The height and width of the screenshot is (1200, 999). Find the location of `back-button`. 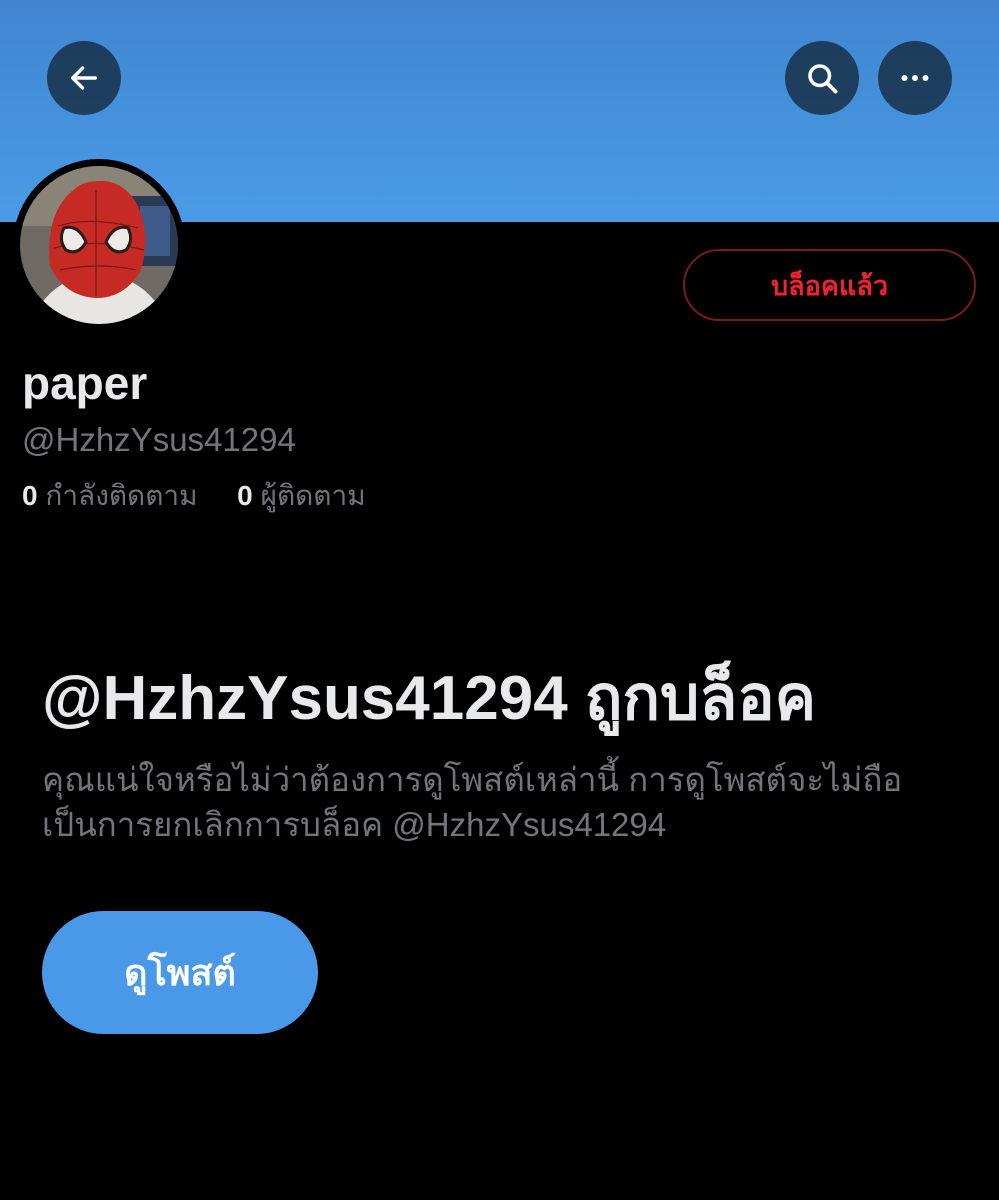

back-button is located at coordinates (84, 78).